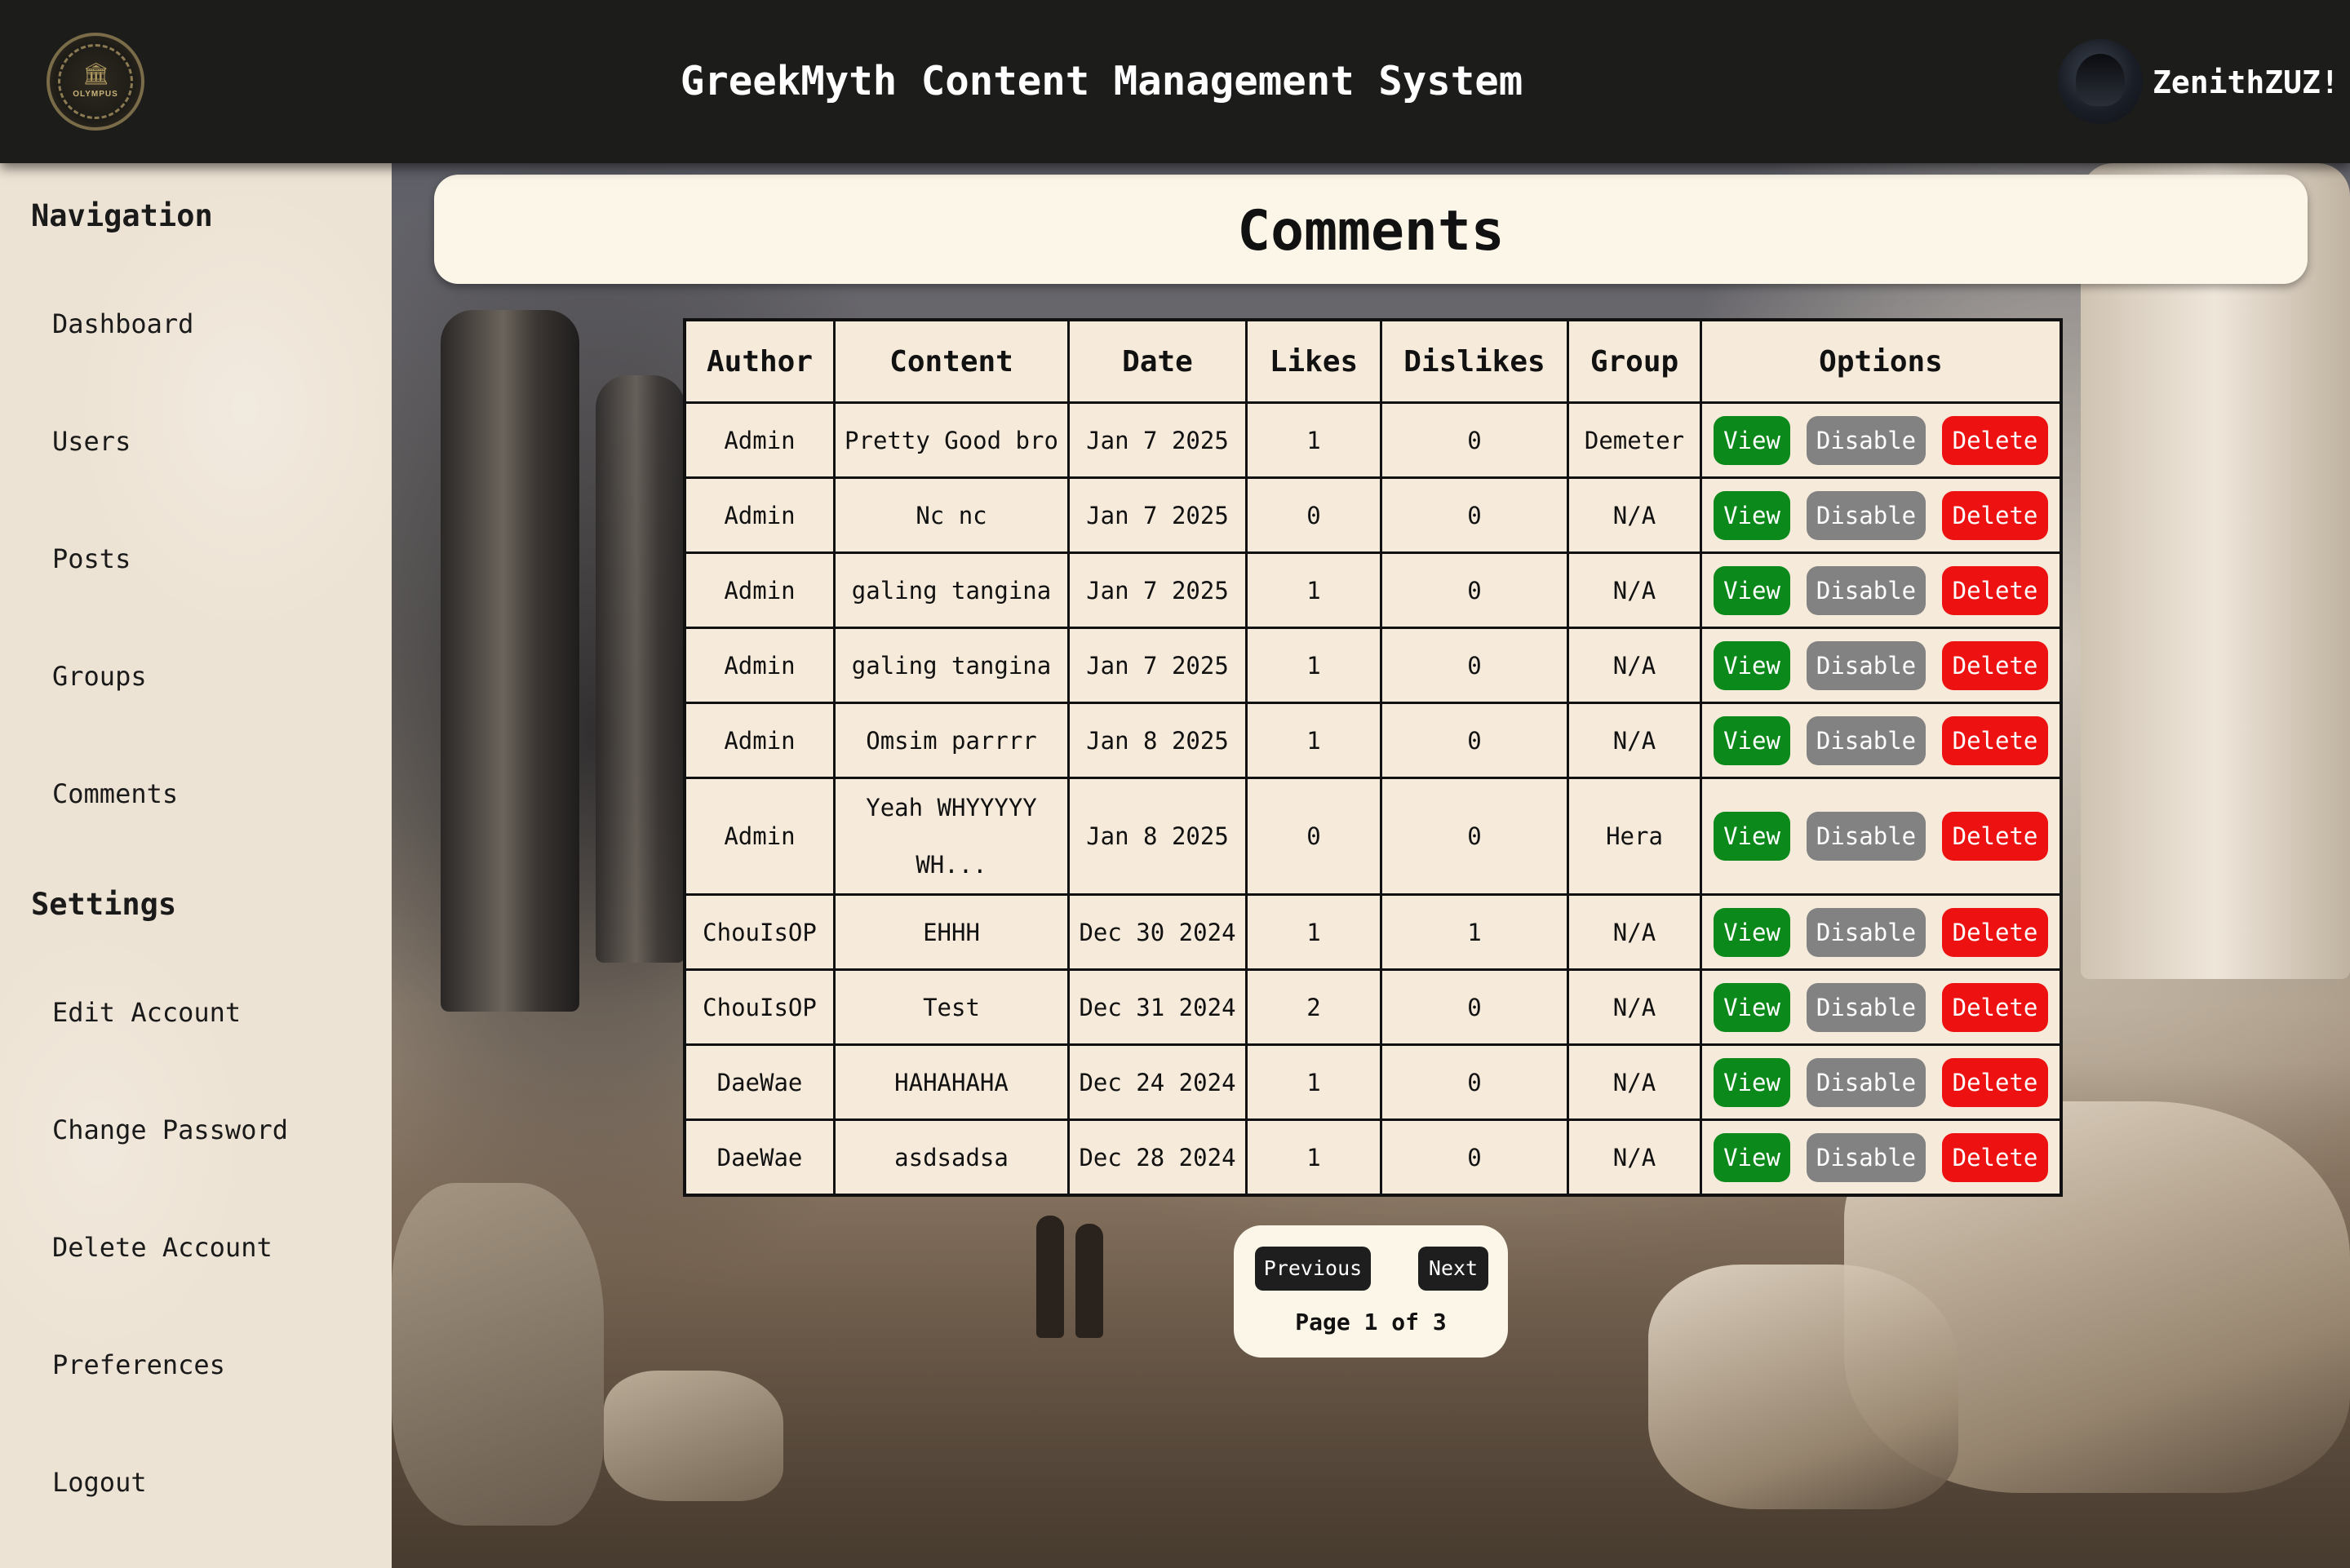 Image resolution: width=2350 pixels, height=1568 pixels. I want to click on sidebar-item-delete-account: Delete Account, so click(207, 1247).